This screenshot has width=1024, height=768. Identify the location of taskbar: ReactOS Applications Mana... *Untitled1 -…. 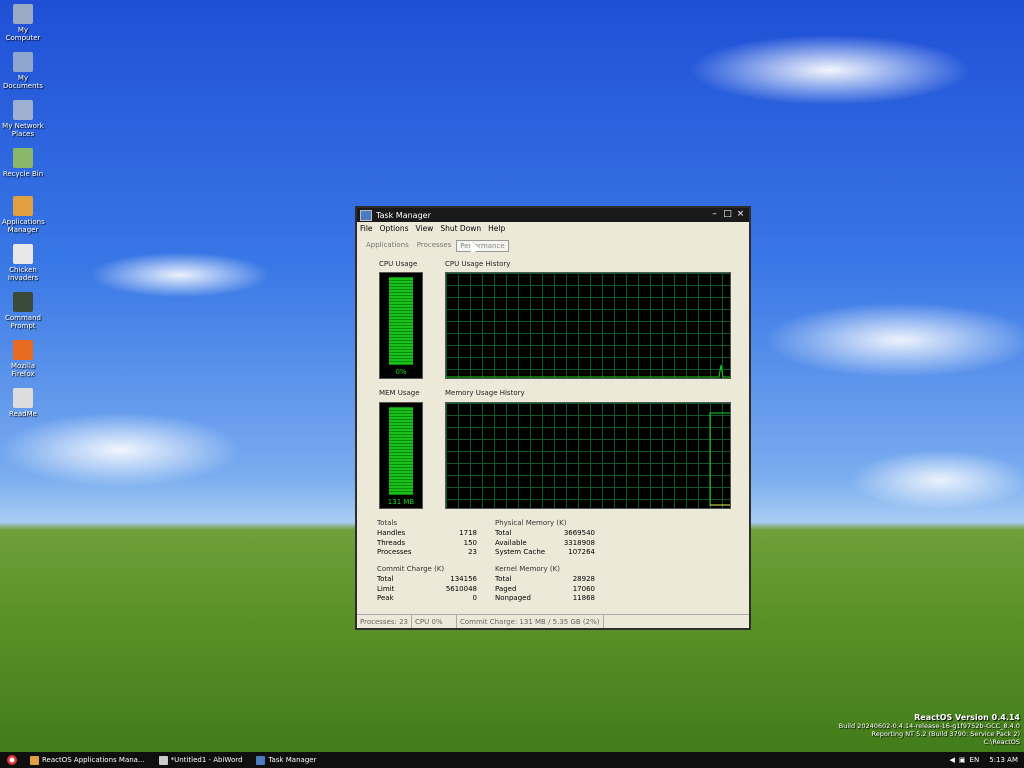
(512, 760).